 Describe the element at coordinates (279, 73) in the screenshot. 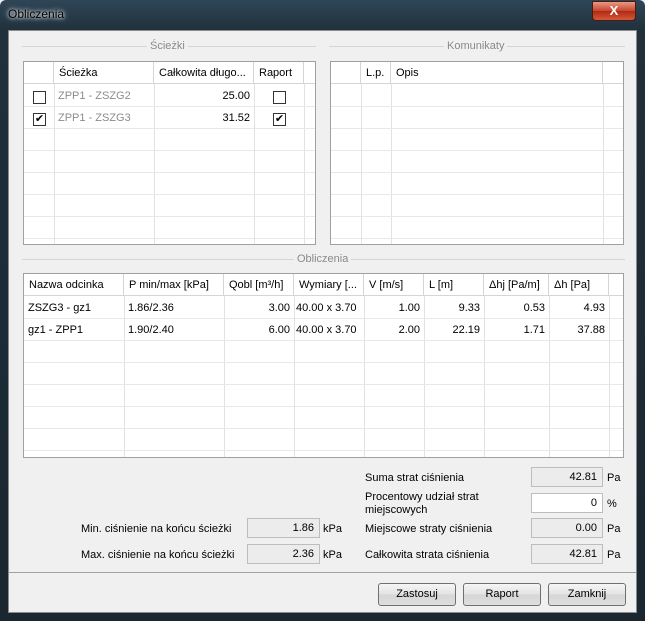

I see `paths-col-report: Raport` at that location.